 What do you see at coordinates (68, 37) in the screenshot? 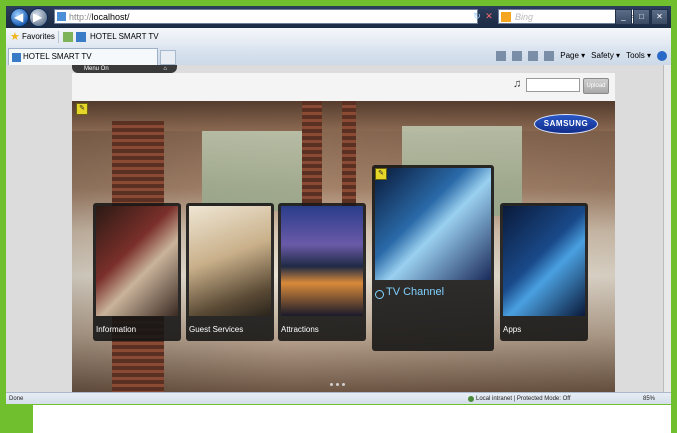
I see `add-favorite-icon` at bounding box center [68, 37].